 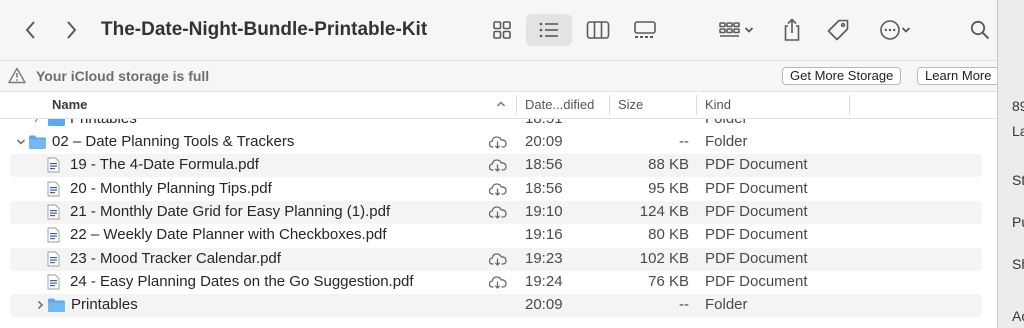 I want to click on forward-button, so click(x=71, y=30).